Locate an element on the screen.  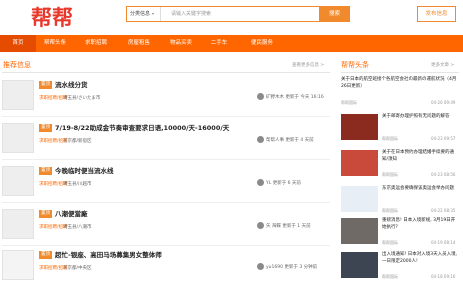
item-time: 更新于 1 天前 is located at coordinates (296, 226).